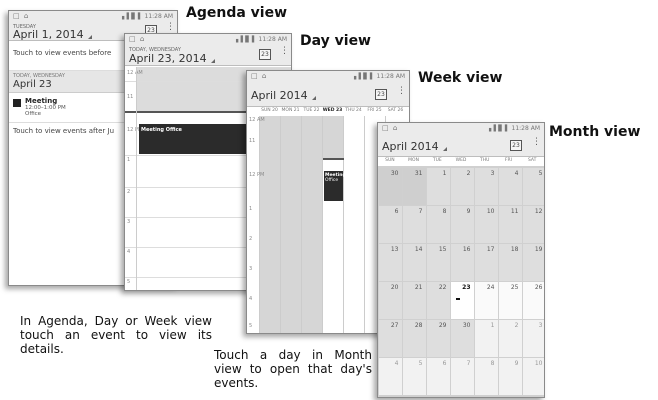 This screenshot has width=658, height=400. Describe the element at coordinates (395, 110) in the screenshot. I see `day-header-sat: SAT 26` at that location.